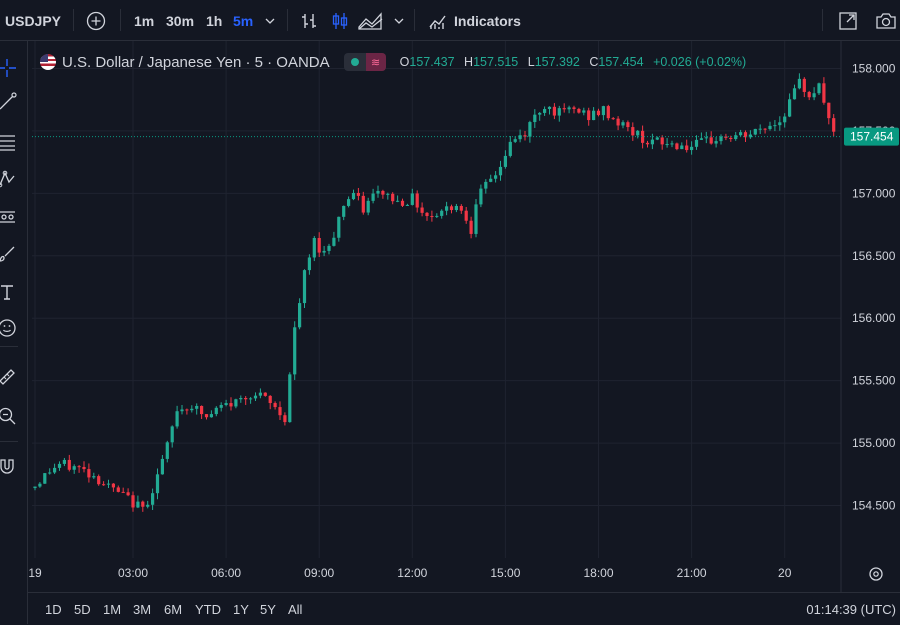 This screenshot has height=625, width=900. I want to click on axis-settings-icon, so click(876, 574).